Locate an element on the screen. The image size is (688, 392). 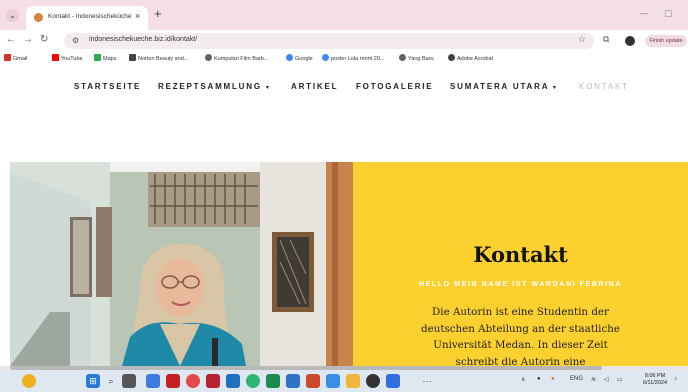
url-text: indonesischekueche.biz.id/kontakt/ is located at coordinates (143, 39).